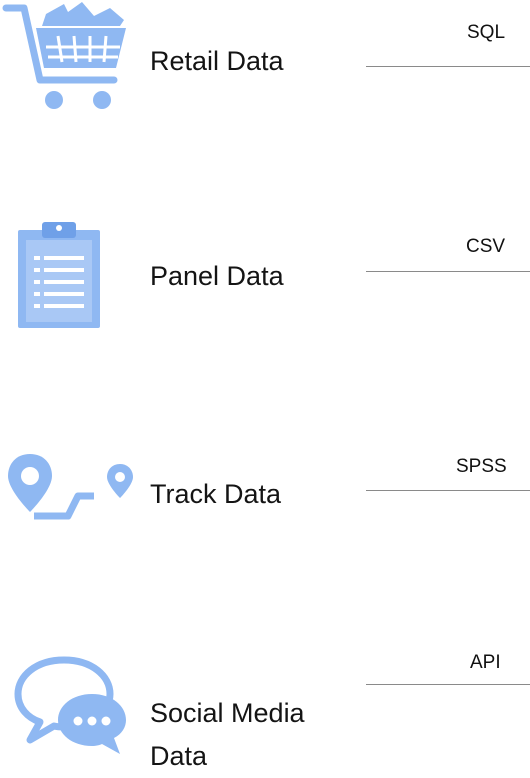 Image resolution: width=530 pixels, height=778 pixels. Describe the element at coordinates (217, 276) in the screenshot. I see `source-label-panel: Panel Data` at that location.